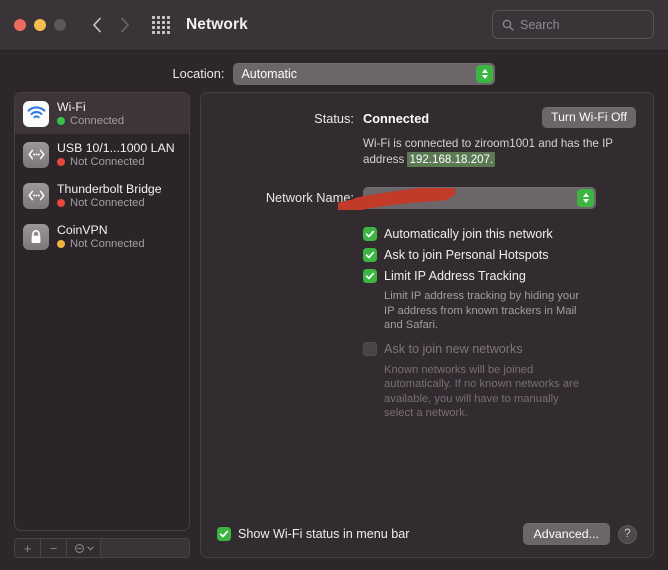 The width and height of the screenshot is (668, 570). I want to click on sidebar-item-text: USB 10/1...1000 LAN Not Connected, so click(116, 154).